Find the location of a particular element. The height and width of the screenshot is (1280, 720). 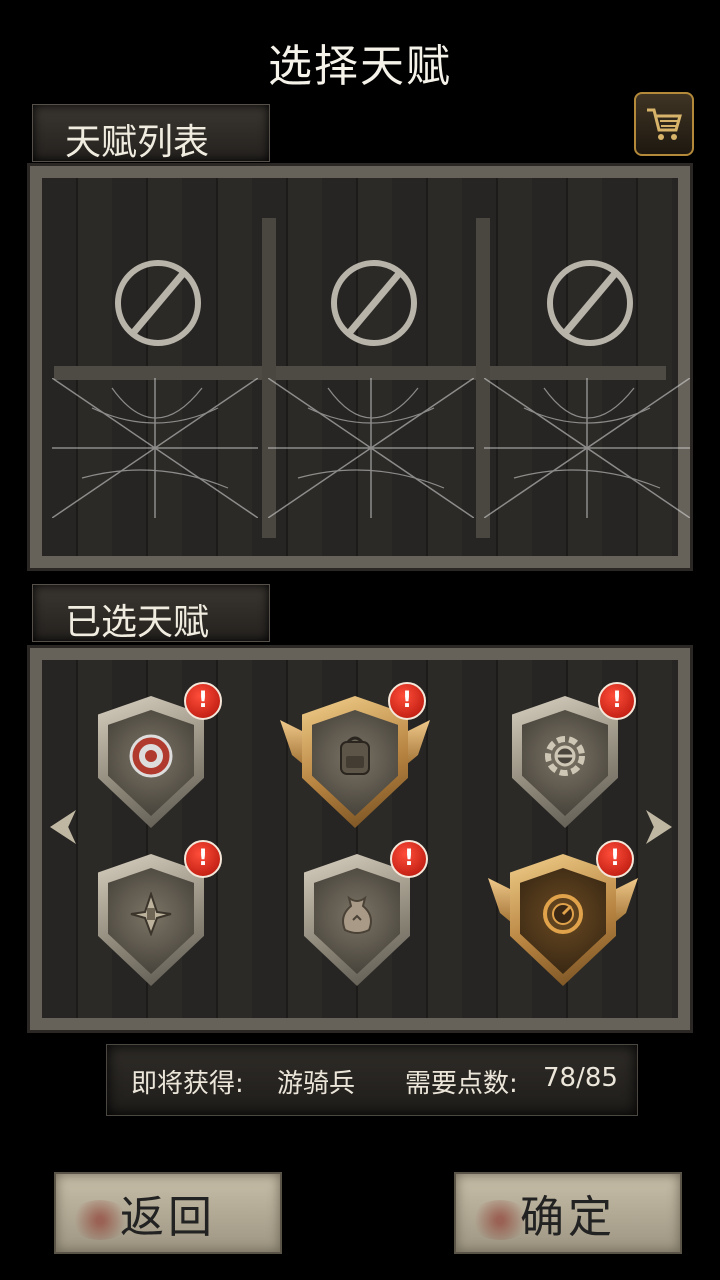

obtain-value: 游骑兵 is located at coordinates (316, 1084).